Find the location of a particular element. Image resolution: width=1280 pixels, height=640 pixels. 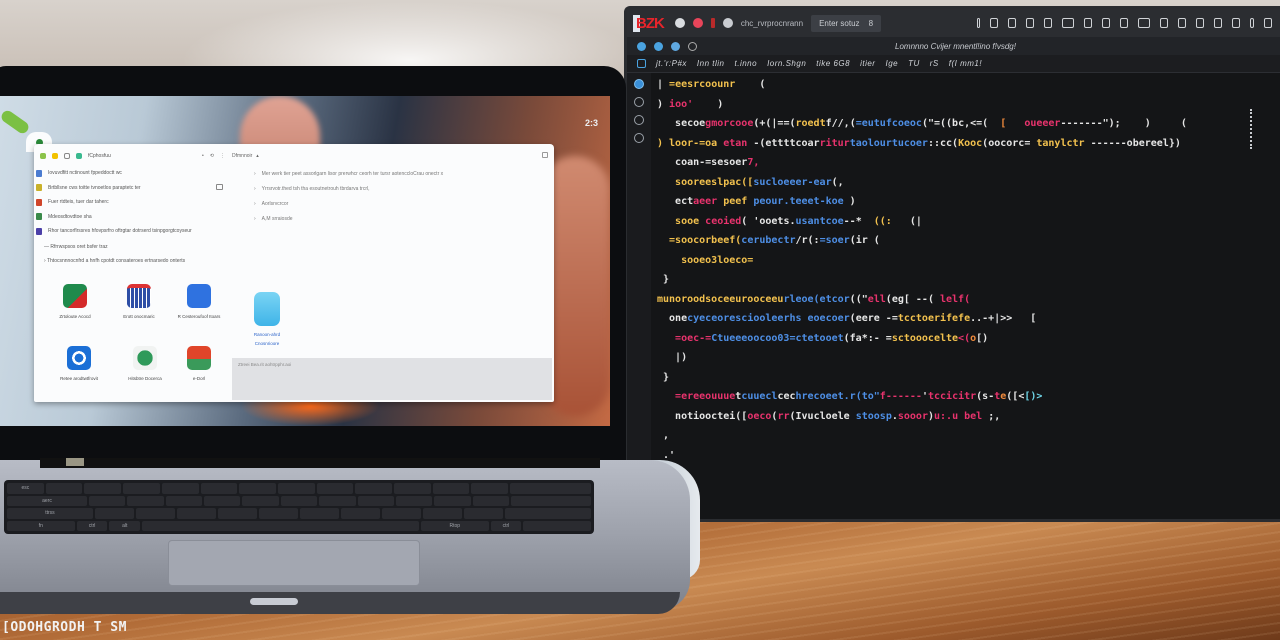

key: ttrss is located at coordinates (50, 513).